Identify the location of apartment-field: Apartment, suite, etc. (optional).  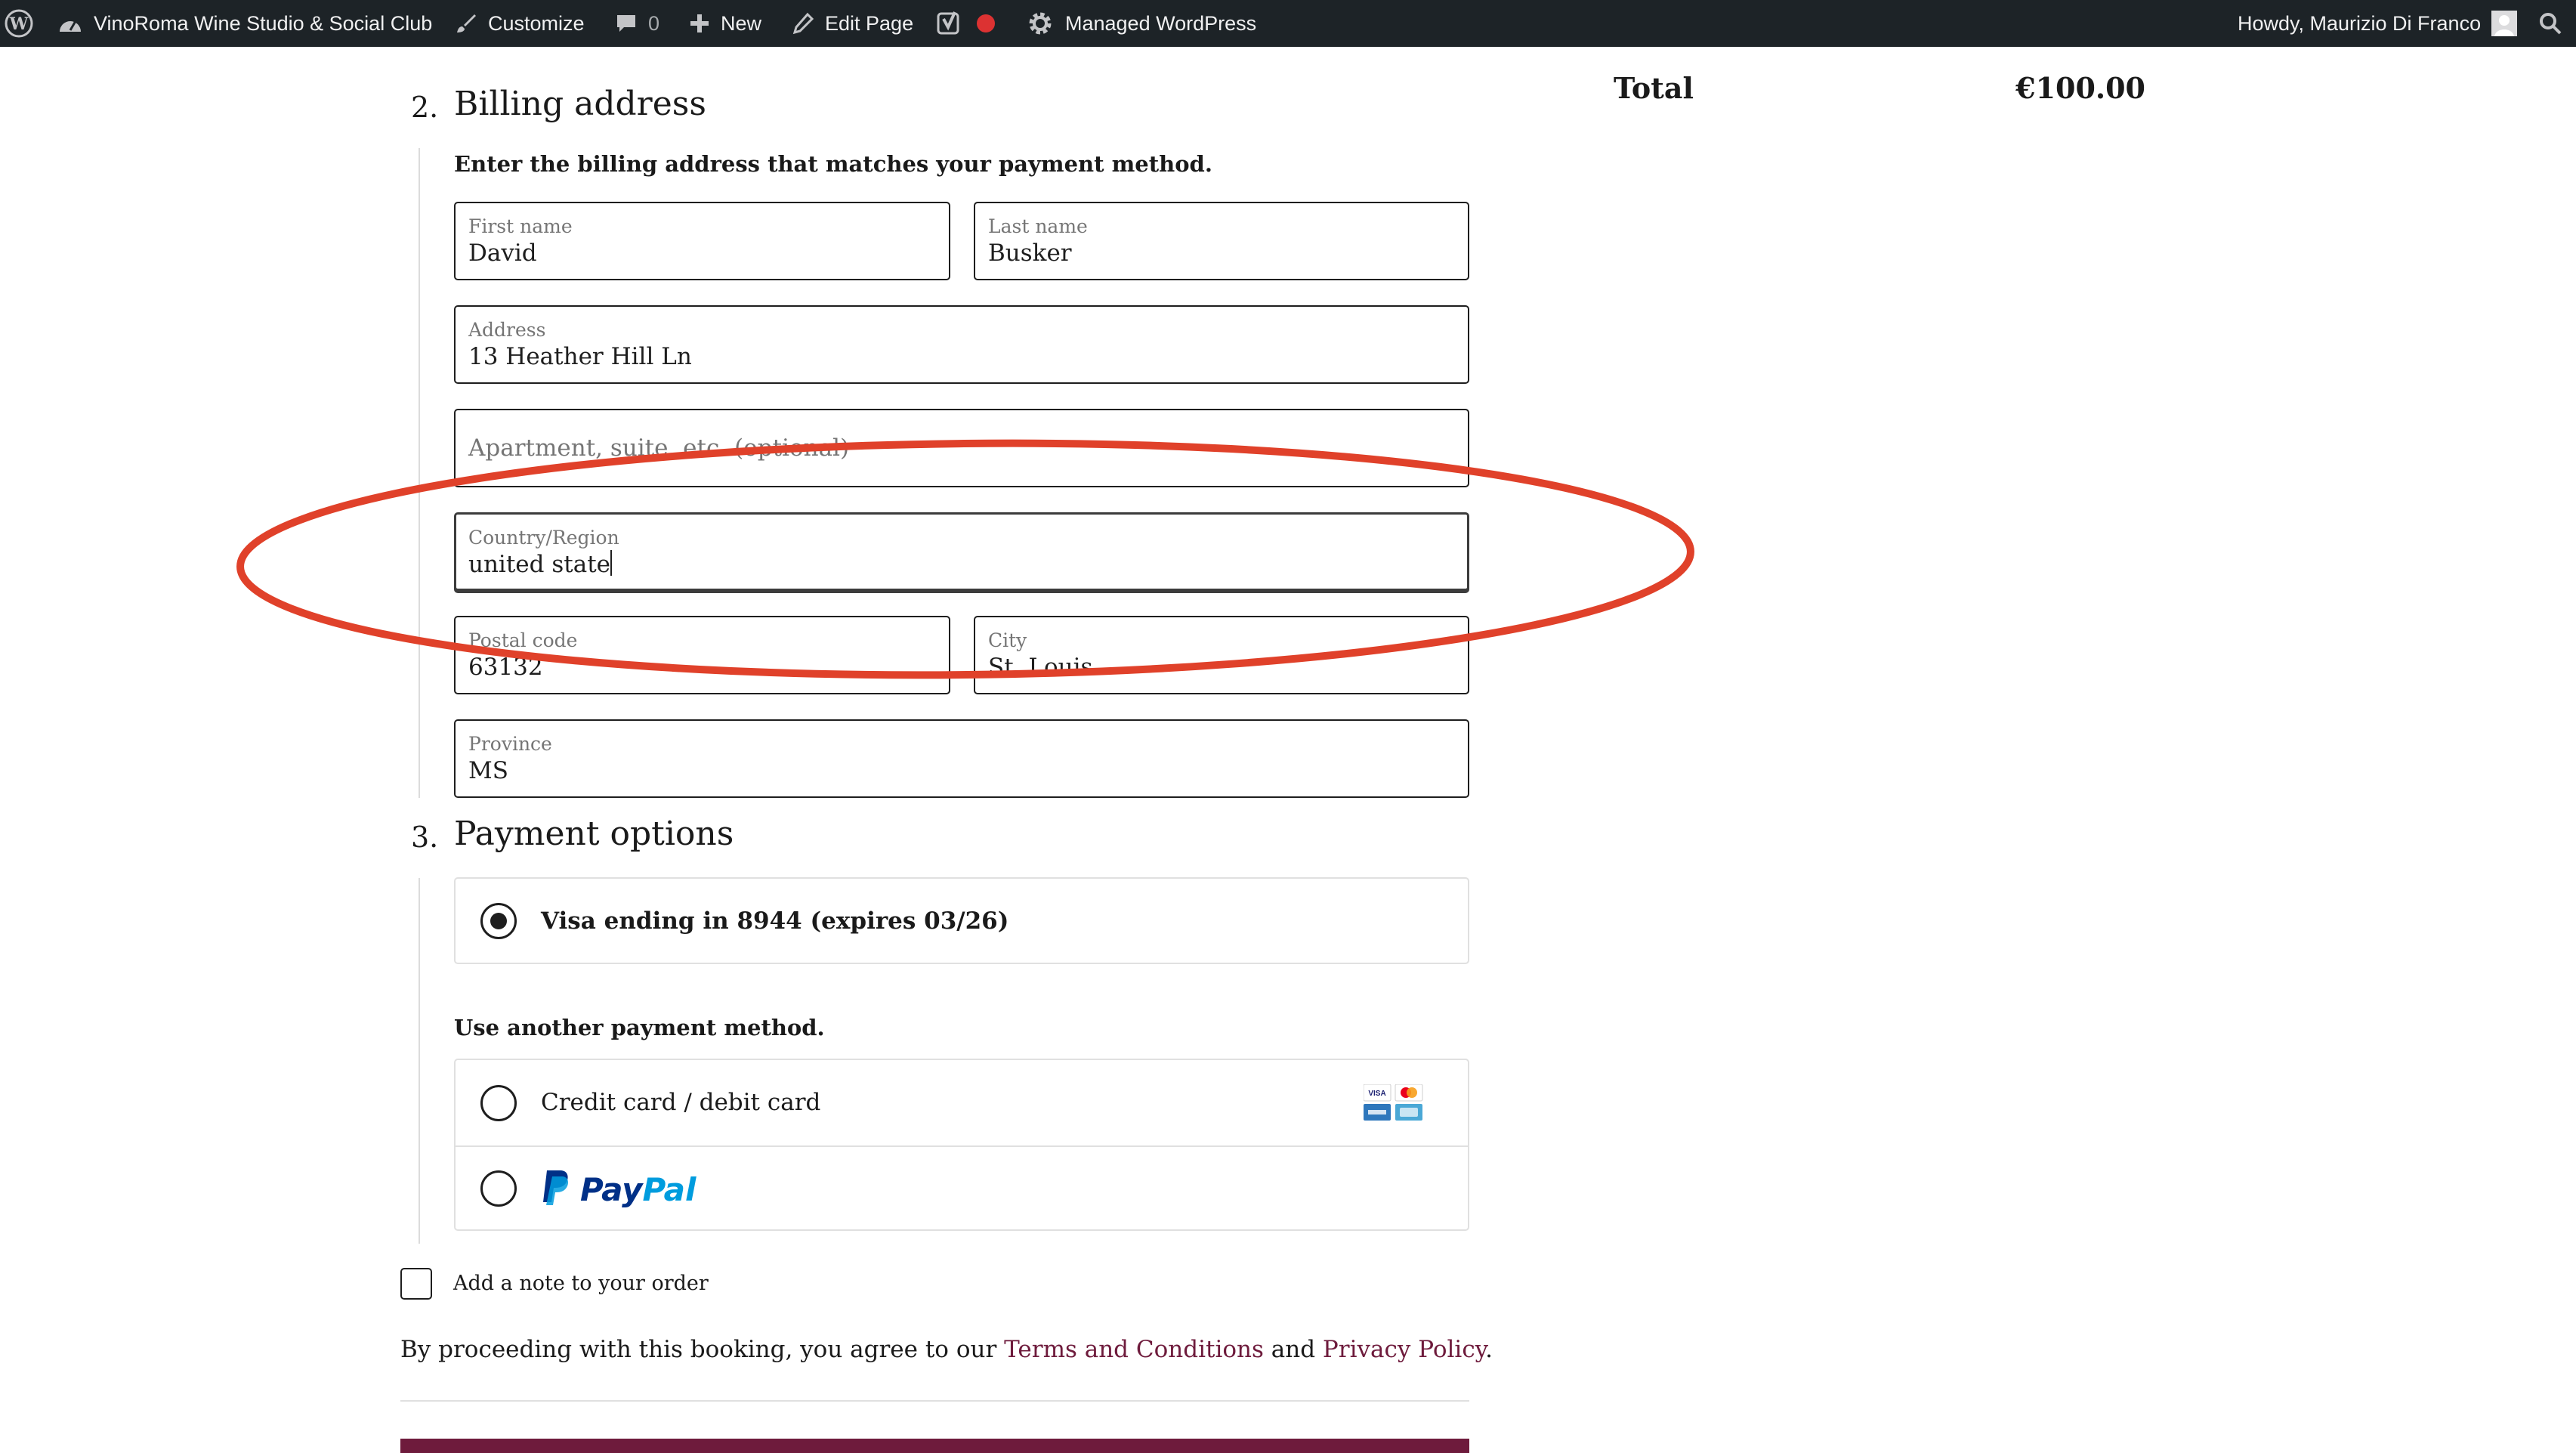
(961, 448).